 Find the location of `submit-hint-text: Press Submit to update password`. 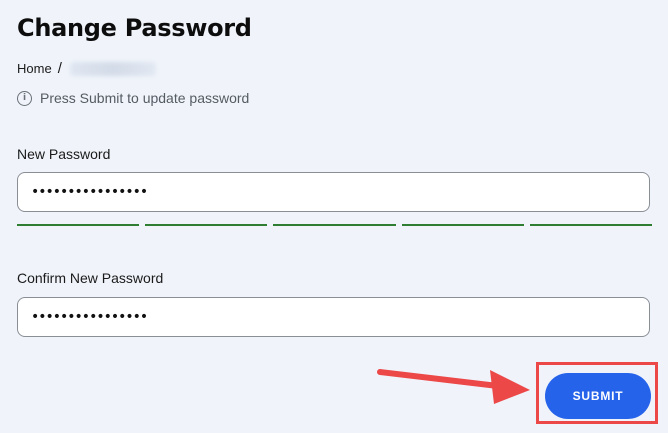

submit-hint-text: Press Submit to update password is located at coordinates (145, 98).